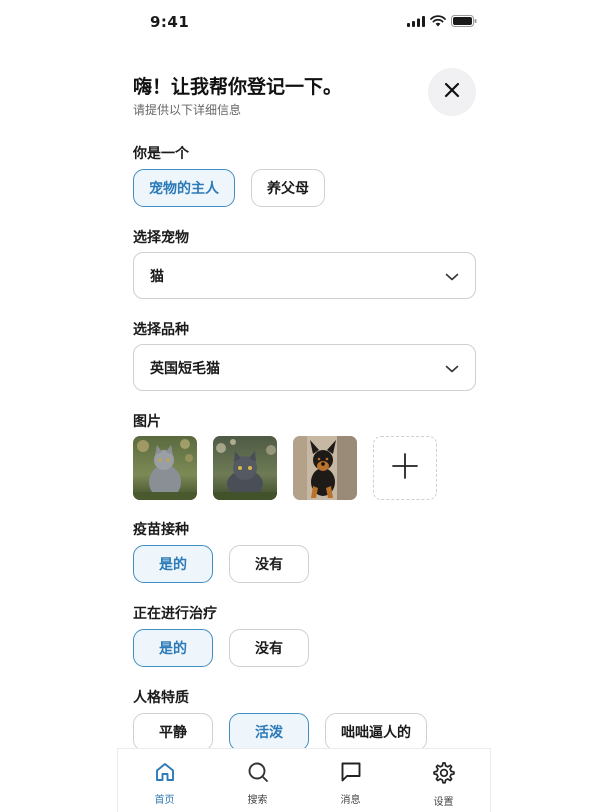  Describe the element at coordinates (464, 21) in the screenshot. I see `battery-icon` at that location.